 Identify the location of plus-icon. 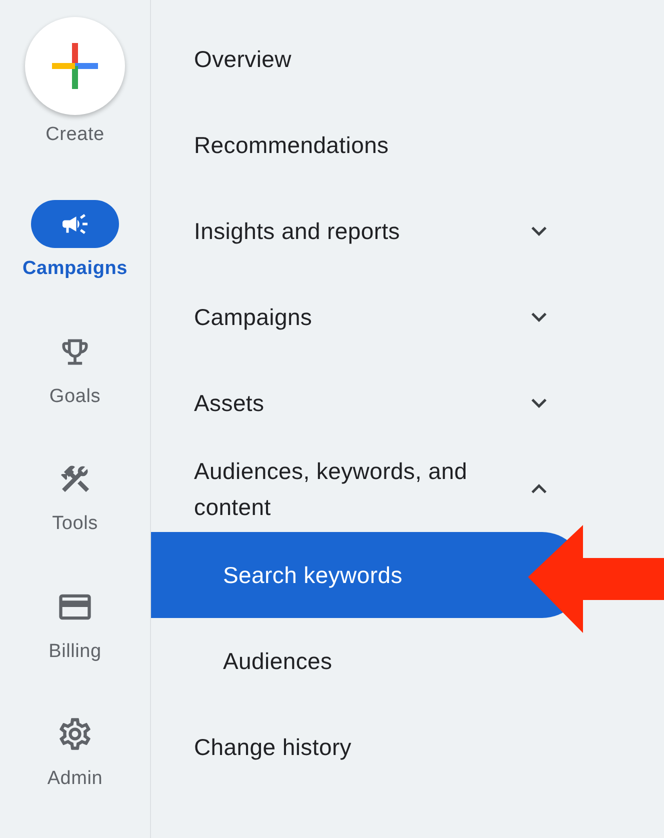
(75, 66).